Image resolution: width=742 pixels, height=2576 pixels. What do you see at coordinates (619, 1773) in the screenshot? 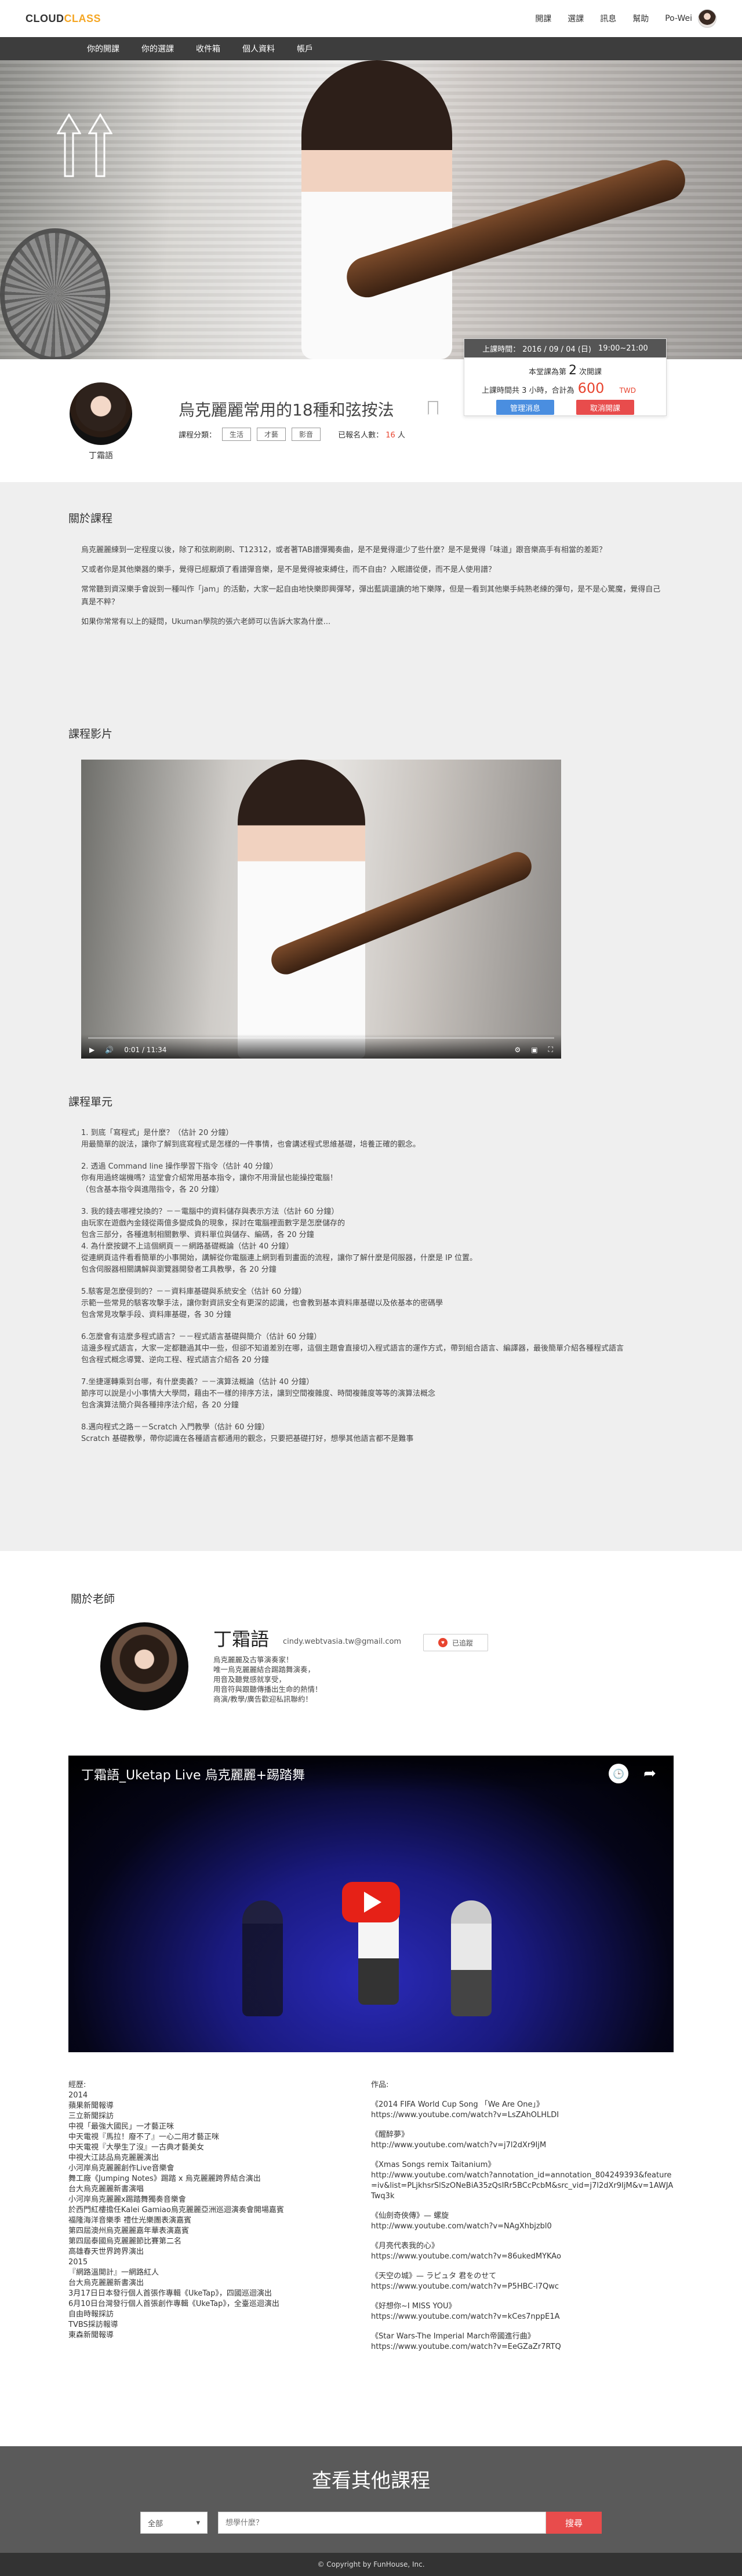
I see `watch-later-icon: 🕒` at bounding box center [619, 1773].